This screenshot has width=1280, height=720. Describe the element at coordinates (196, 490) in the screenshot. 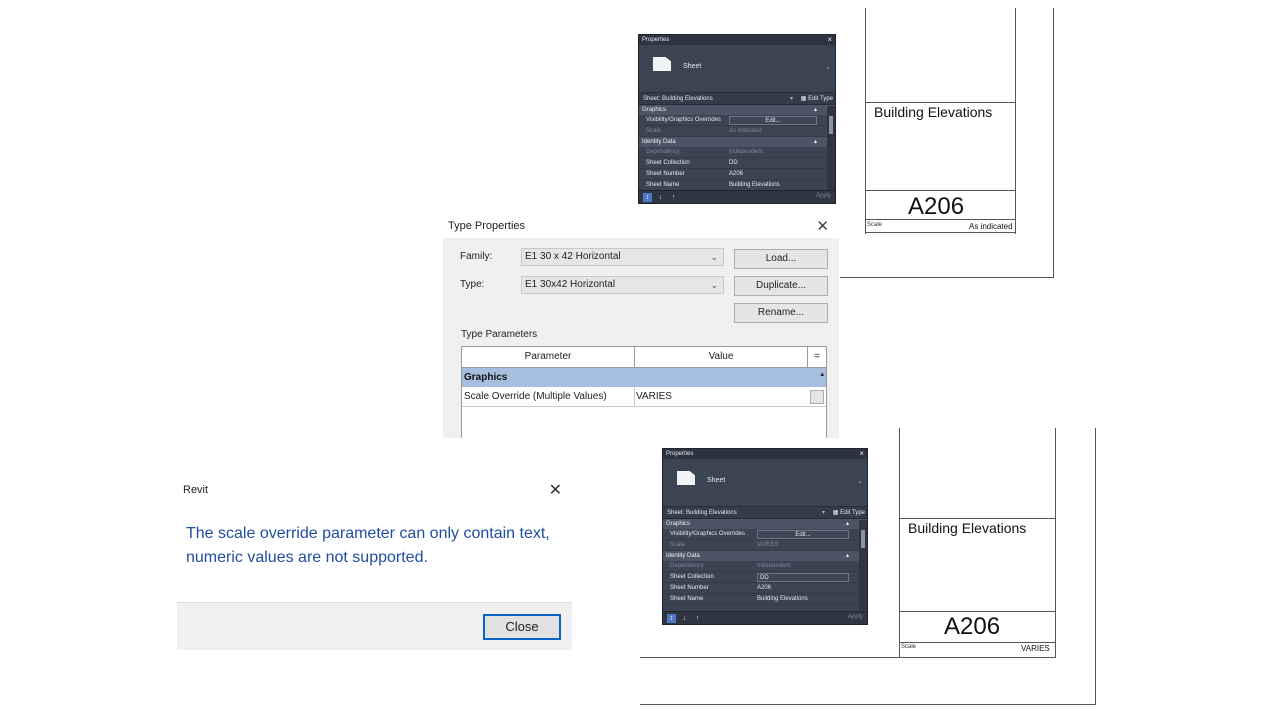

I see `dialog-title: Revit` at that location.